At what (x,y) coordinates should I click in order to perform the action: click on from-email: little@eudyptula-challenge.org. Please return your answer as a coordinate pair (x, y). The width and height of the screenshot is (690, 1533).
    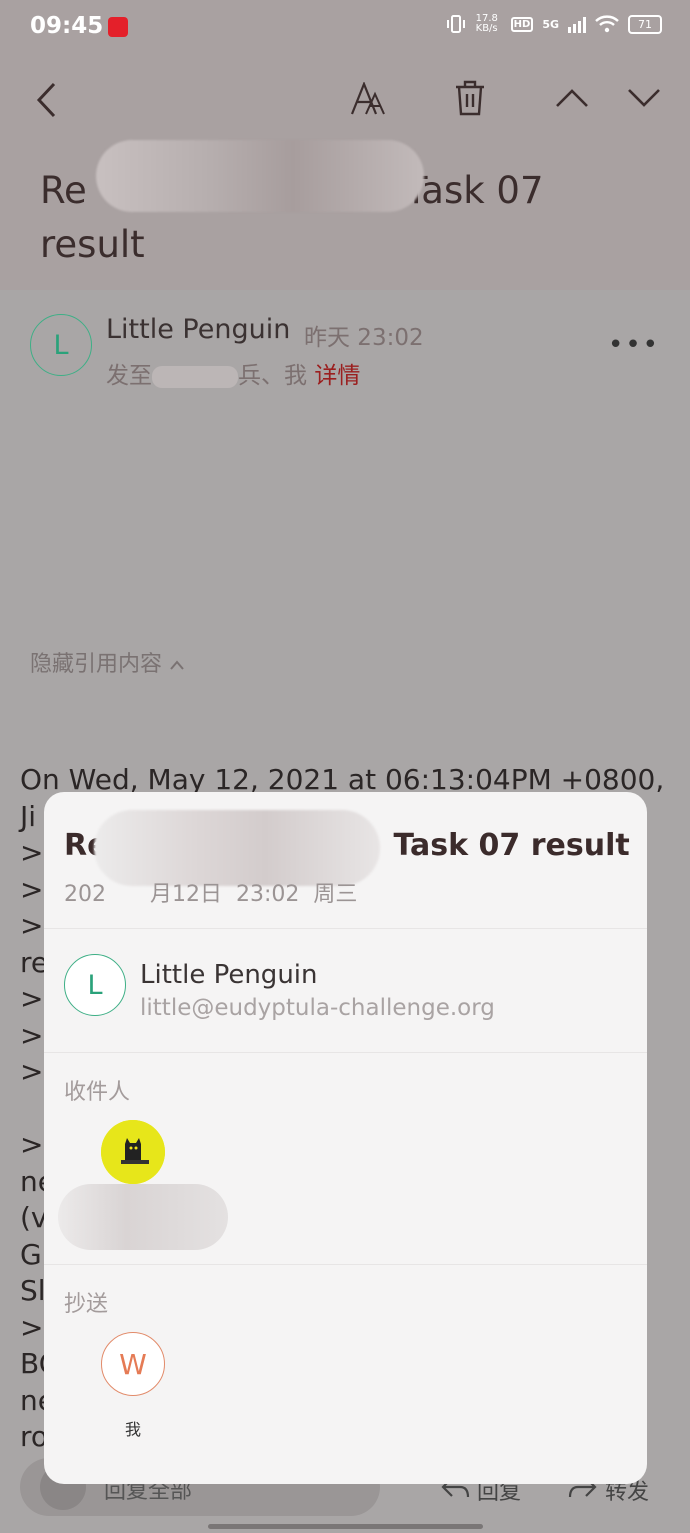
    Looking at the image, I should click on (317, 1008).